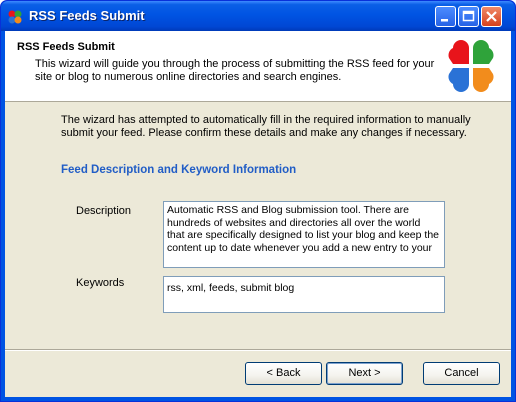 The width and height of the screenshot is (516, 402). What do you see at coordinates (364, 373) in the screenshot?
I see `next-button: Next >` at bounding box center [364, 373].